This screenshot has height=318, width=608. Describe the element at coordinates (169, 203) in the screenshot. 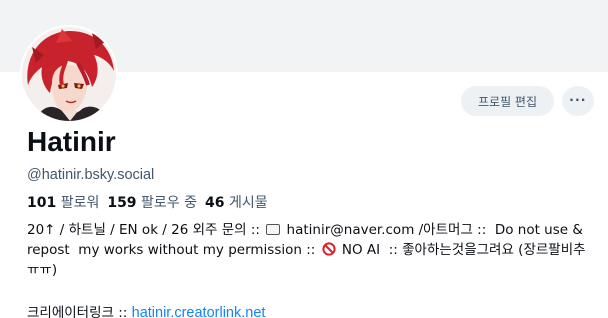

I see `following-label: 팔로우 중` at that location.